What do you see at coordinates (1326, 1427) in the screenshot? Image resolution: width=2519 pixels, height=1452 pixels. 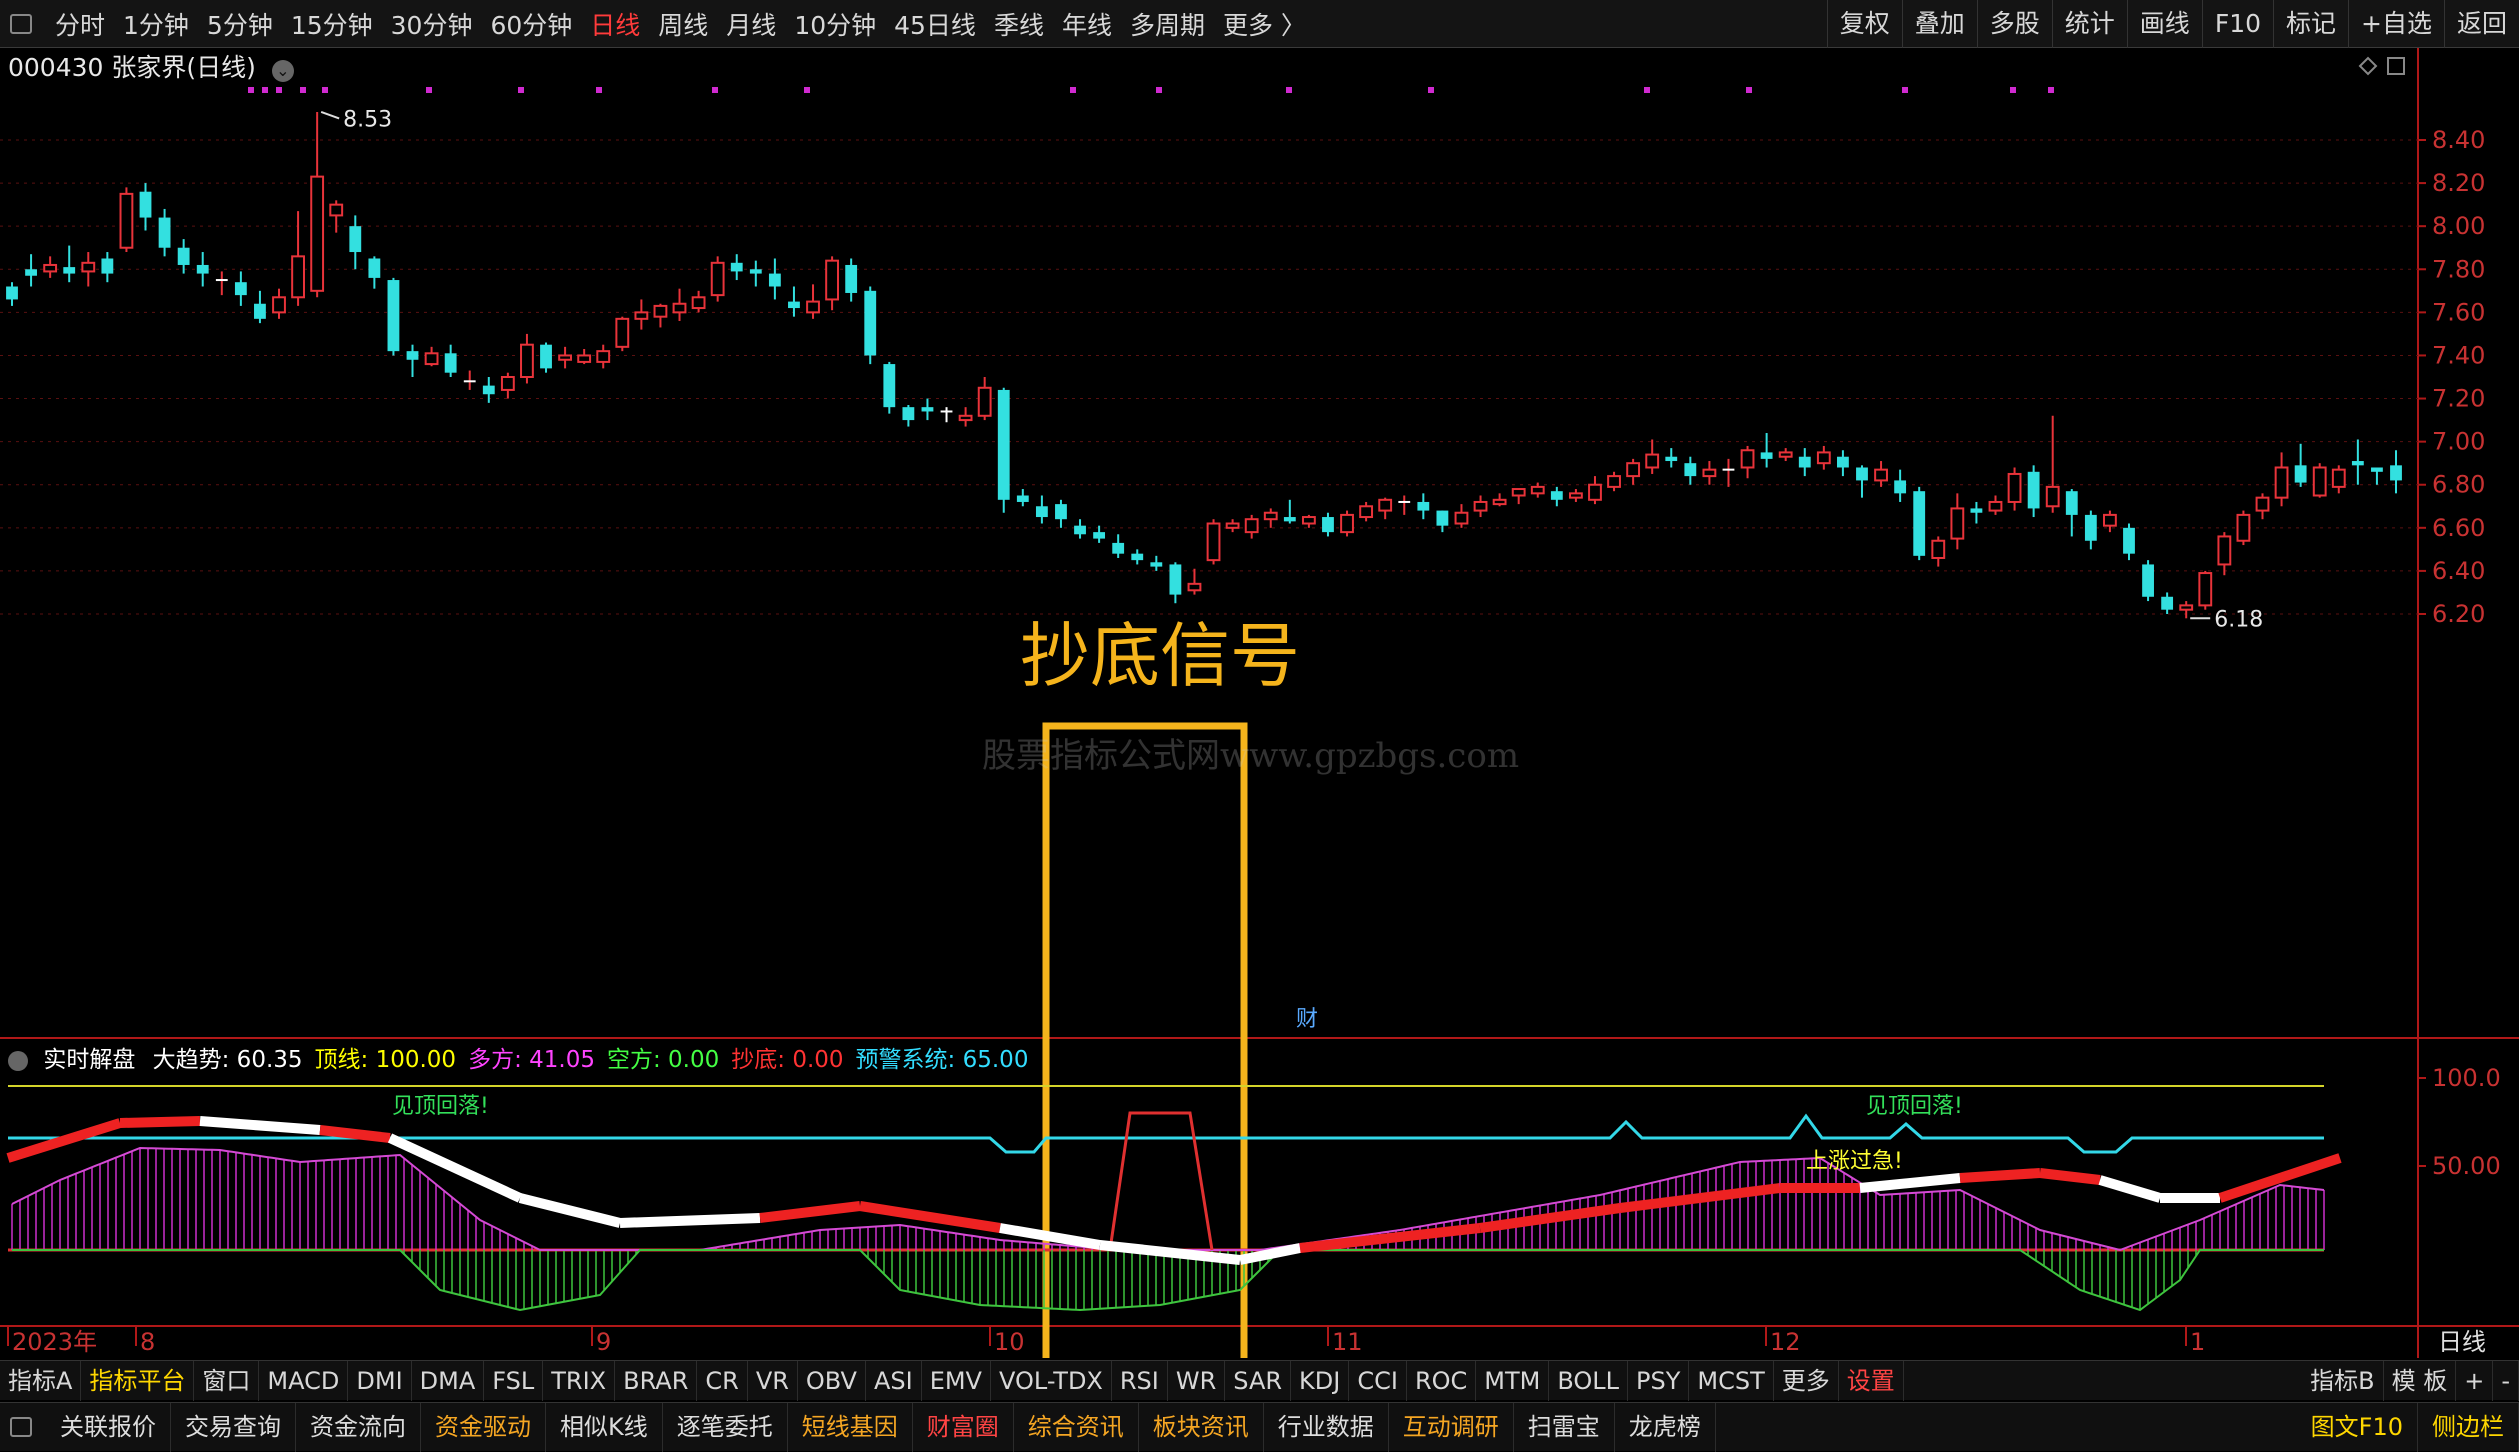 I see `function-tab: 行业数据` at bounding box center [1326, 1427].